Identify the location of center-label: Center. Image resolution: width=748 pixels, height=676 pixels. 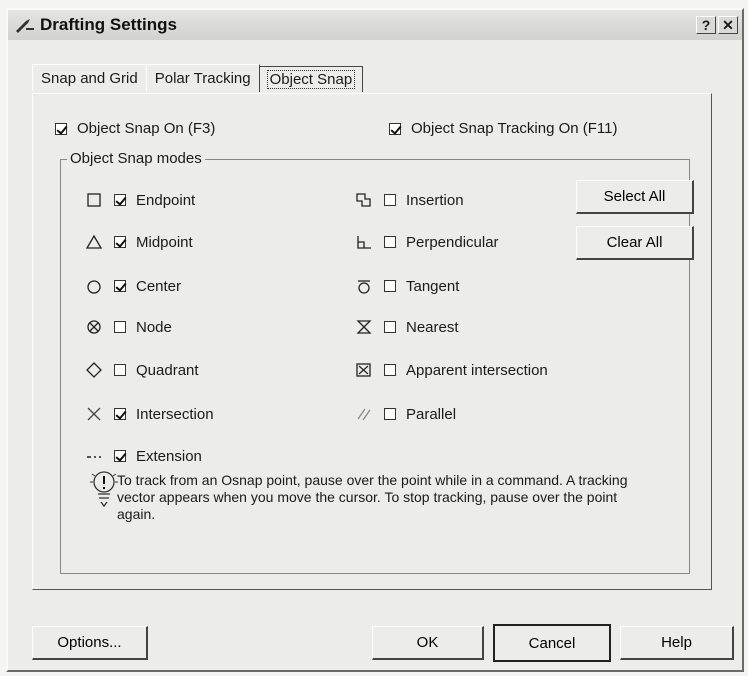
(159, 286).